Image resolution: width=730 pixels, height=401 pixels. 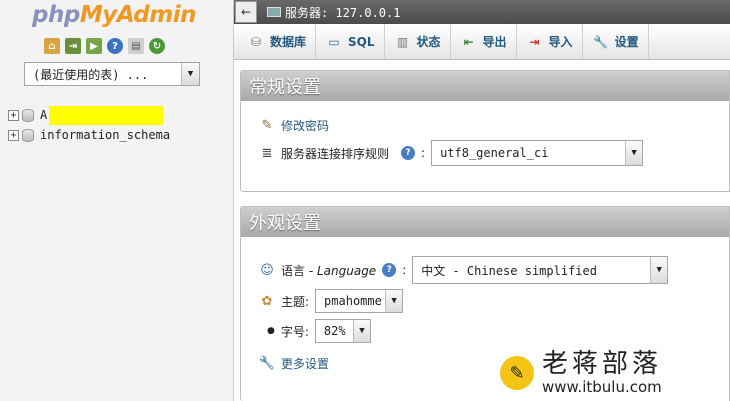 I want to click on database-icon: ⛁, so click(x=256, y=41).